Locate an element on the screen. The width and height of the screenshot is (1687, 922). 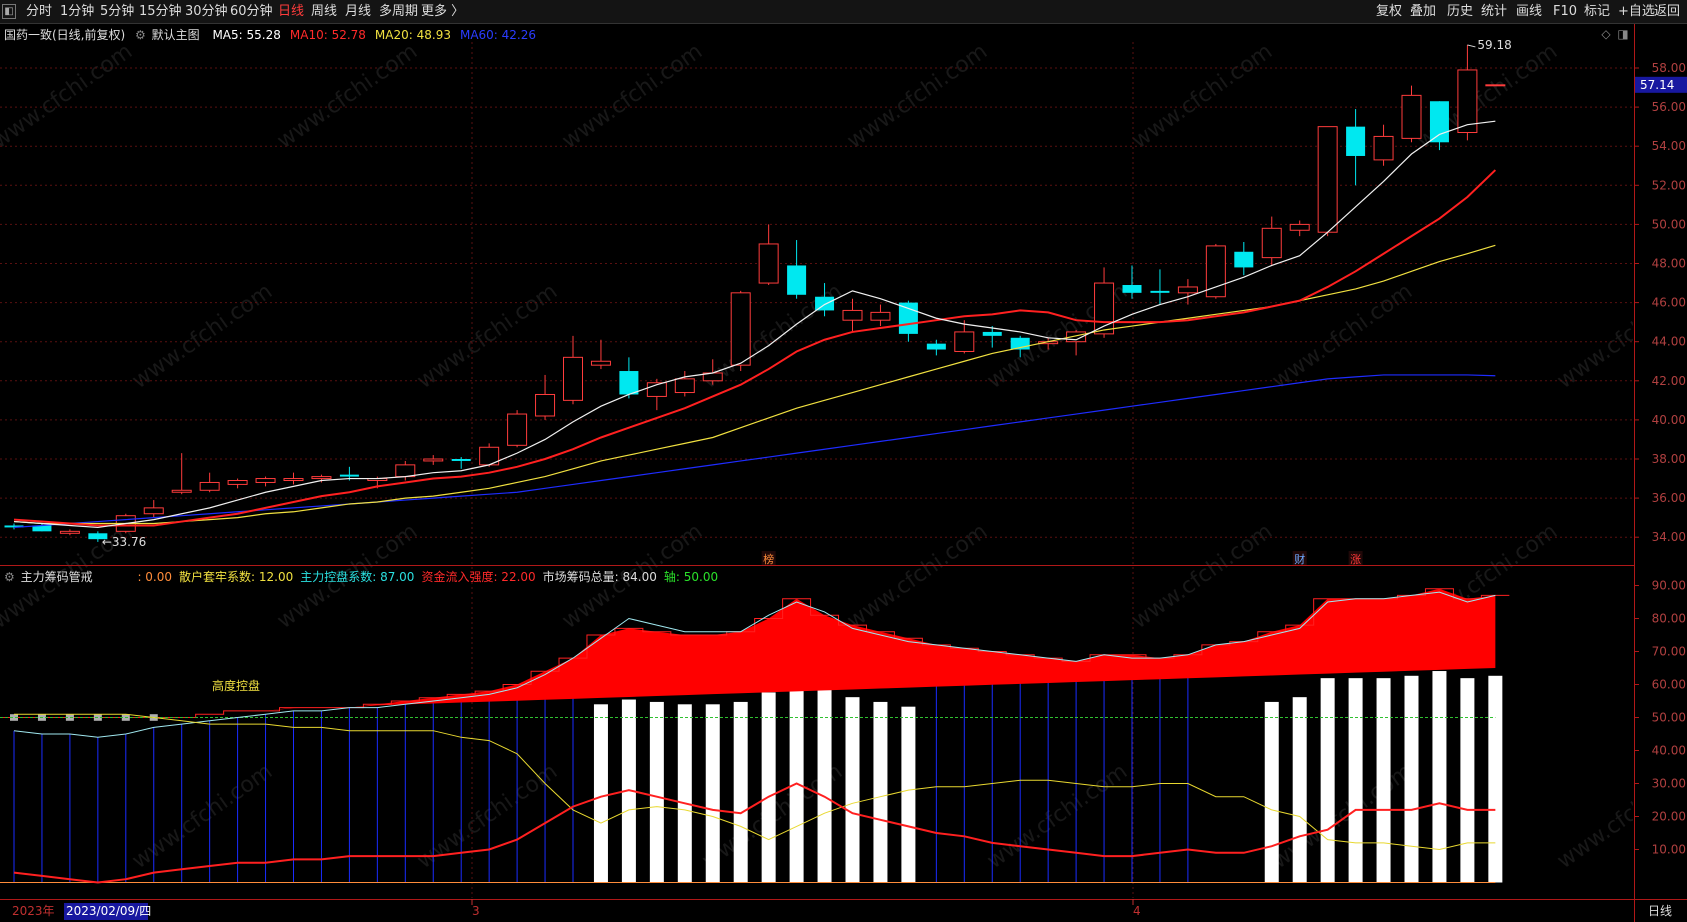
sub-tick-label: 20.00 is located at coordinates (1669, 817).